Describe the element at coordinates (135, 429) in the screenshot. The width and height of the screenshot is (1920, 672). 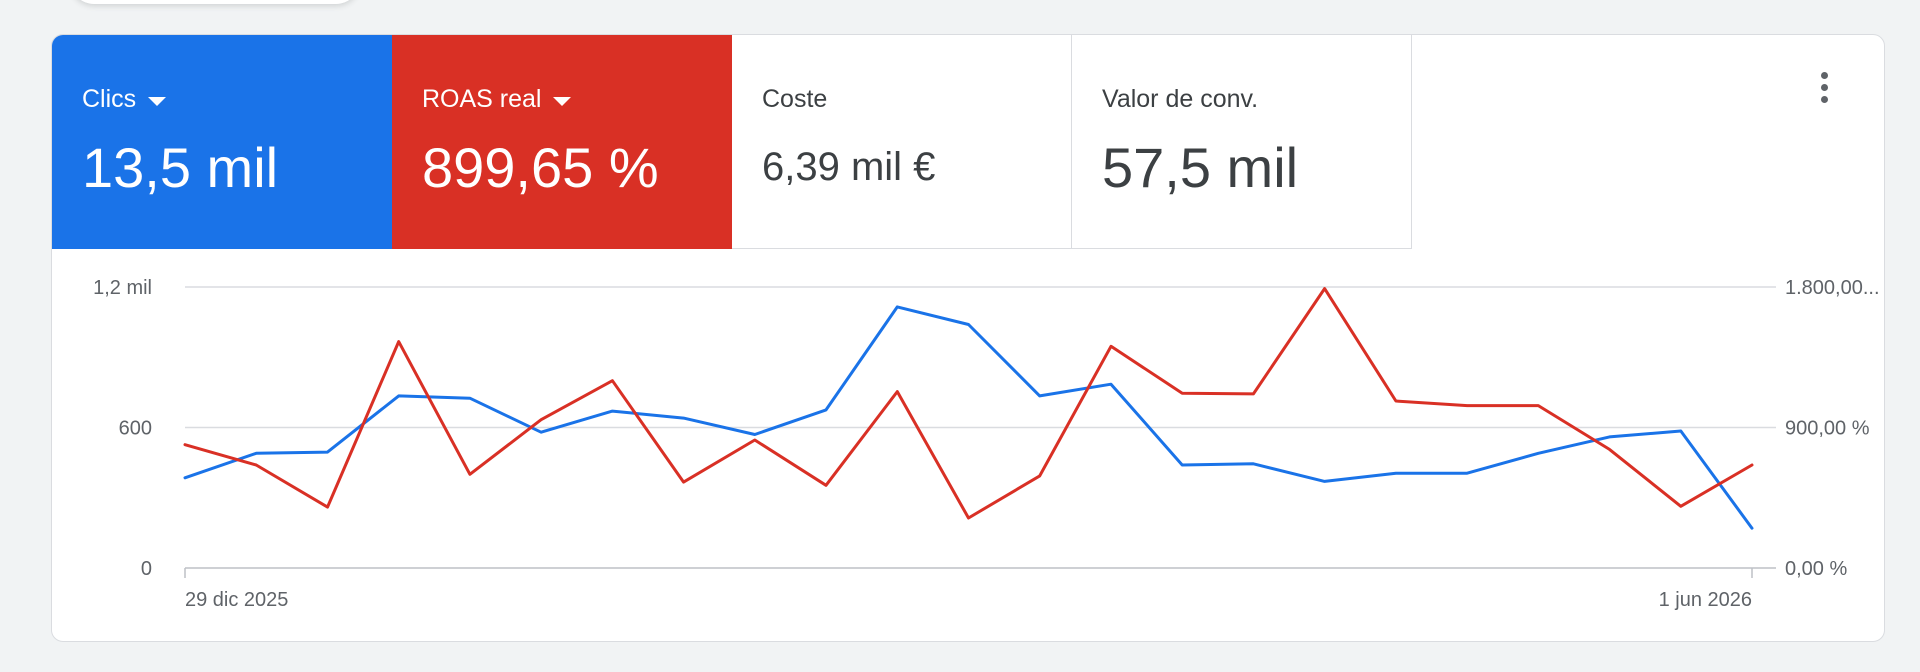
I see `y-left-tick-label: 600` at that location.